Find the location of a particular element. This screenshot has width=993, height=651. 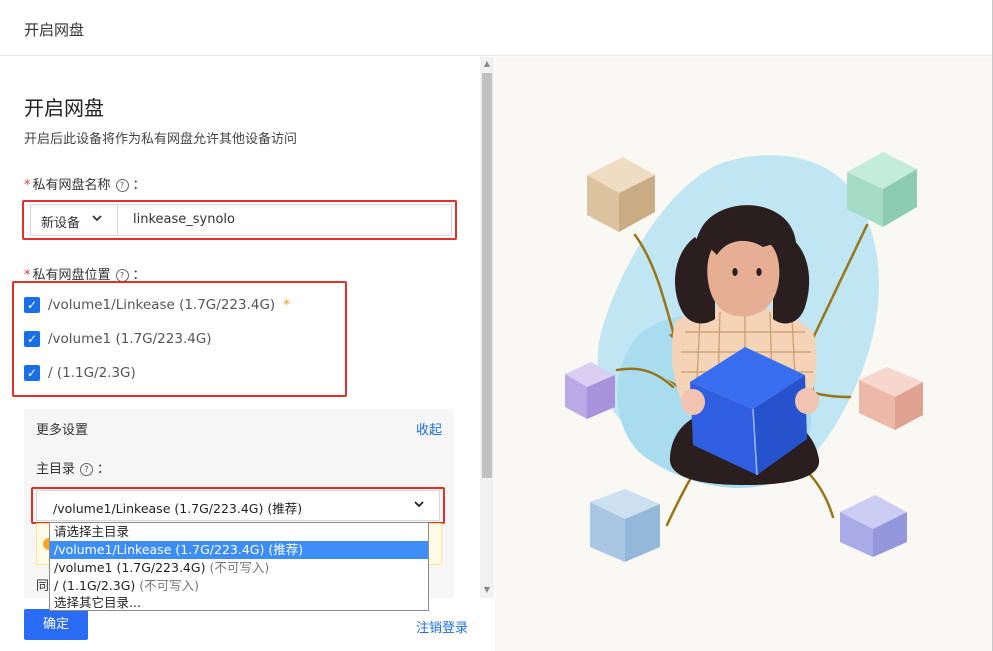

confirm-button: 确定 is located at coordinates (56, 624).